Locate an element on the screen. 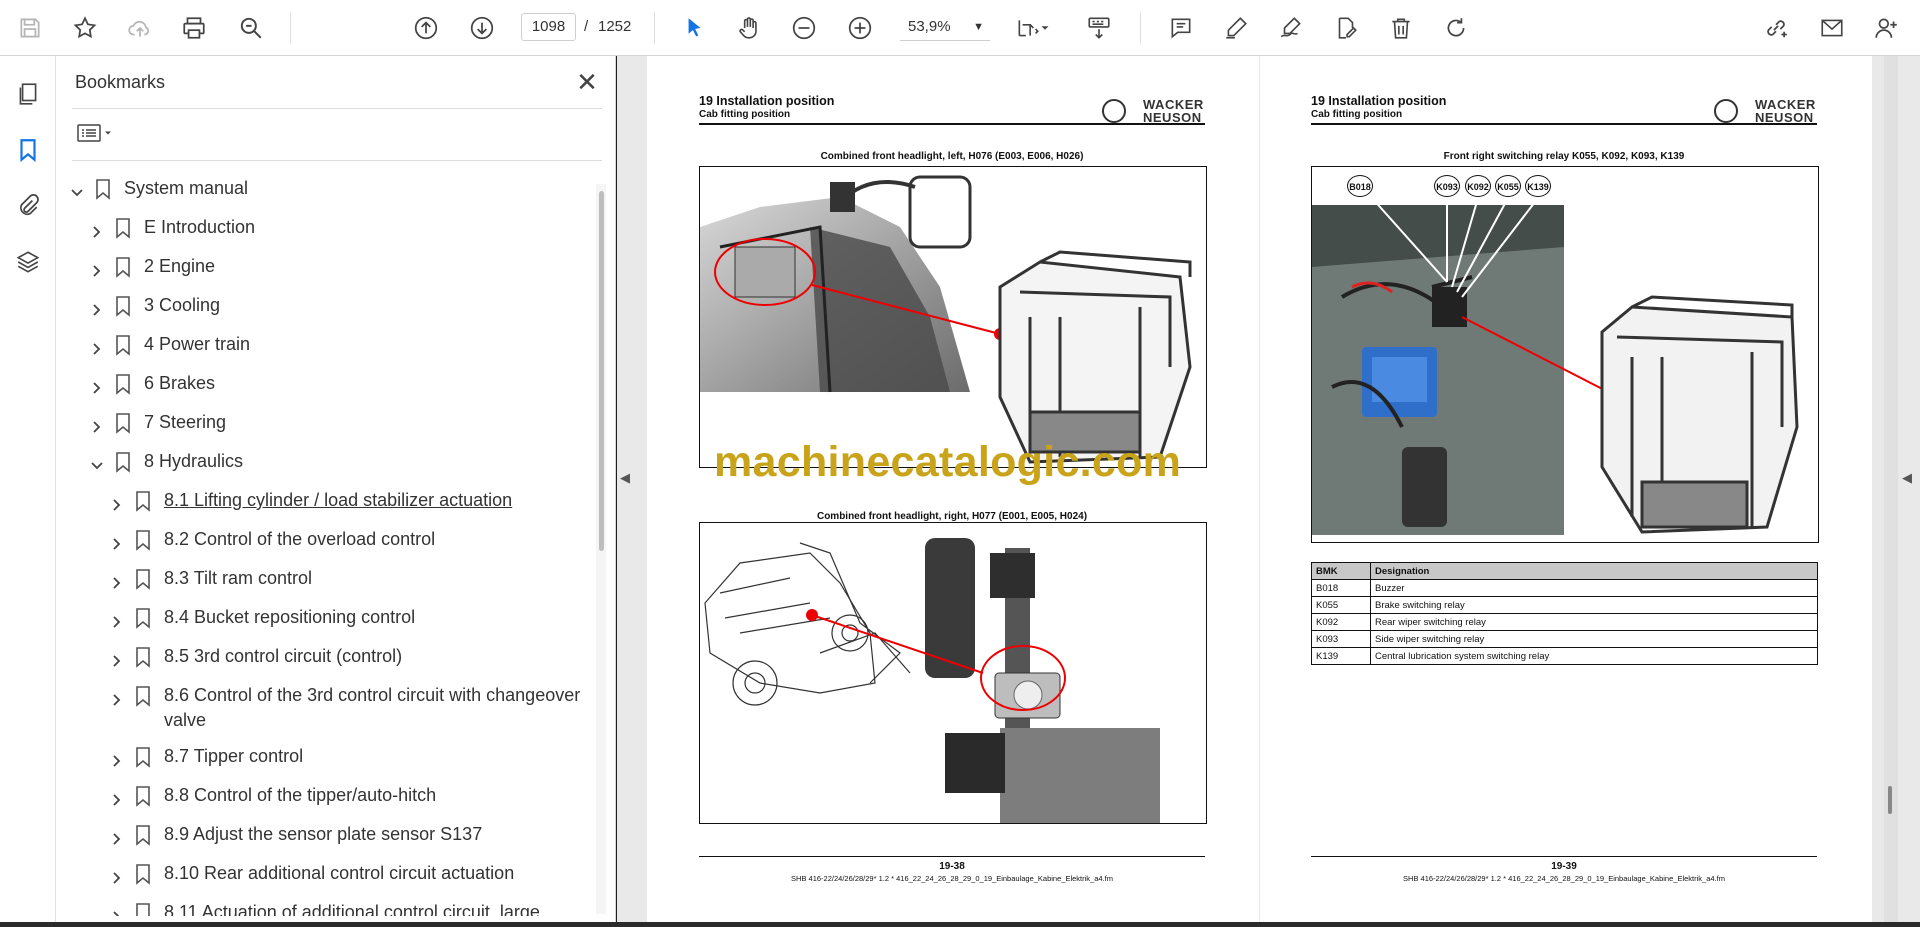  header-rule is located at coordinates (952, 124).